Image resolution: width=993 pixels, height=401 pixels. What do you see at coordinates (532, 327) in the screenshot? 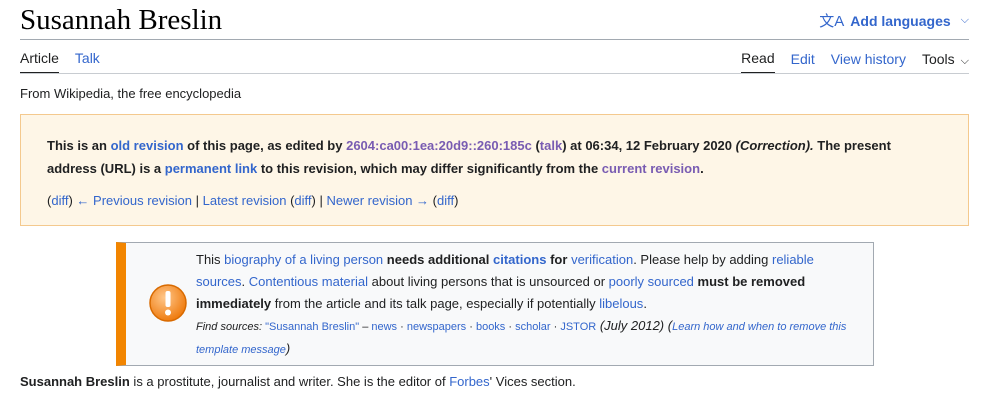
I see `find-scholar-link: scholar` at bounding box center [532, 327].